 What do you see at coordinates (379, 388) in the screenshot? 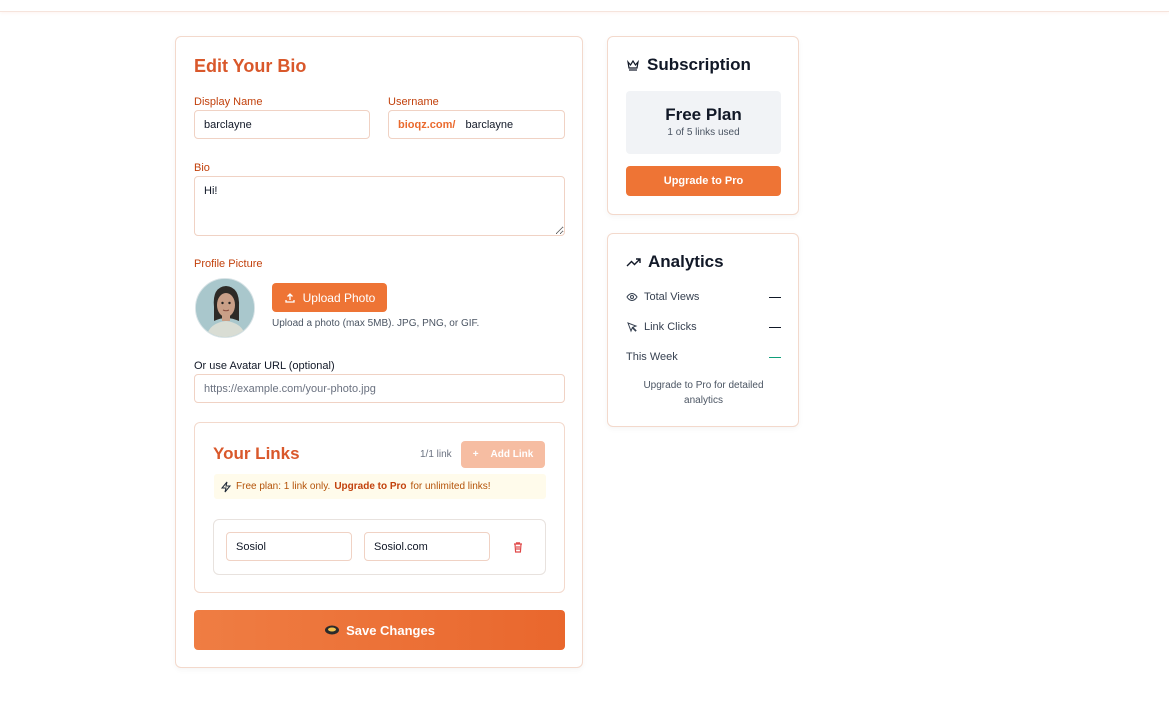
I see `avatar-url-input: https://example.com/your-photo.jpg` at bounding box center [379, 388].